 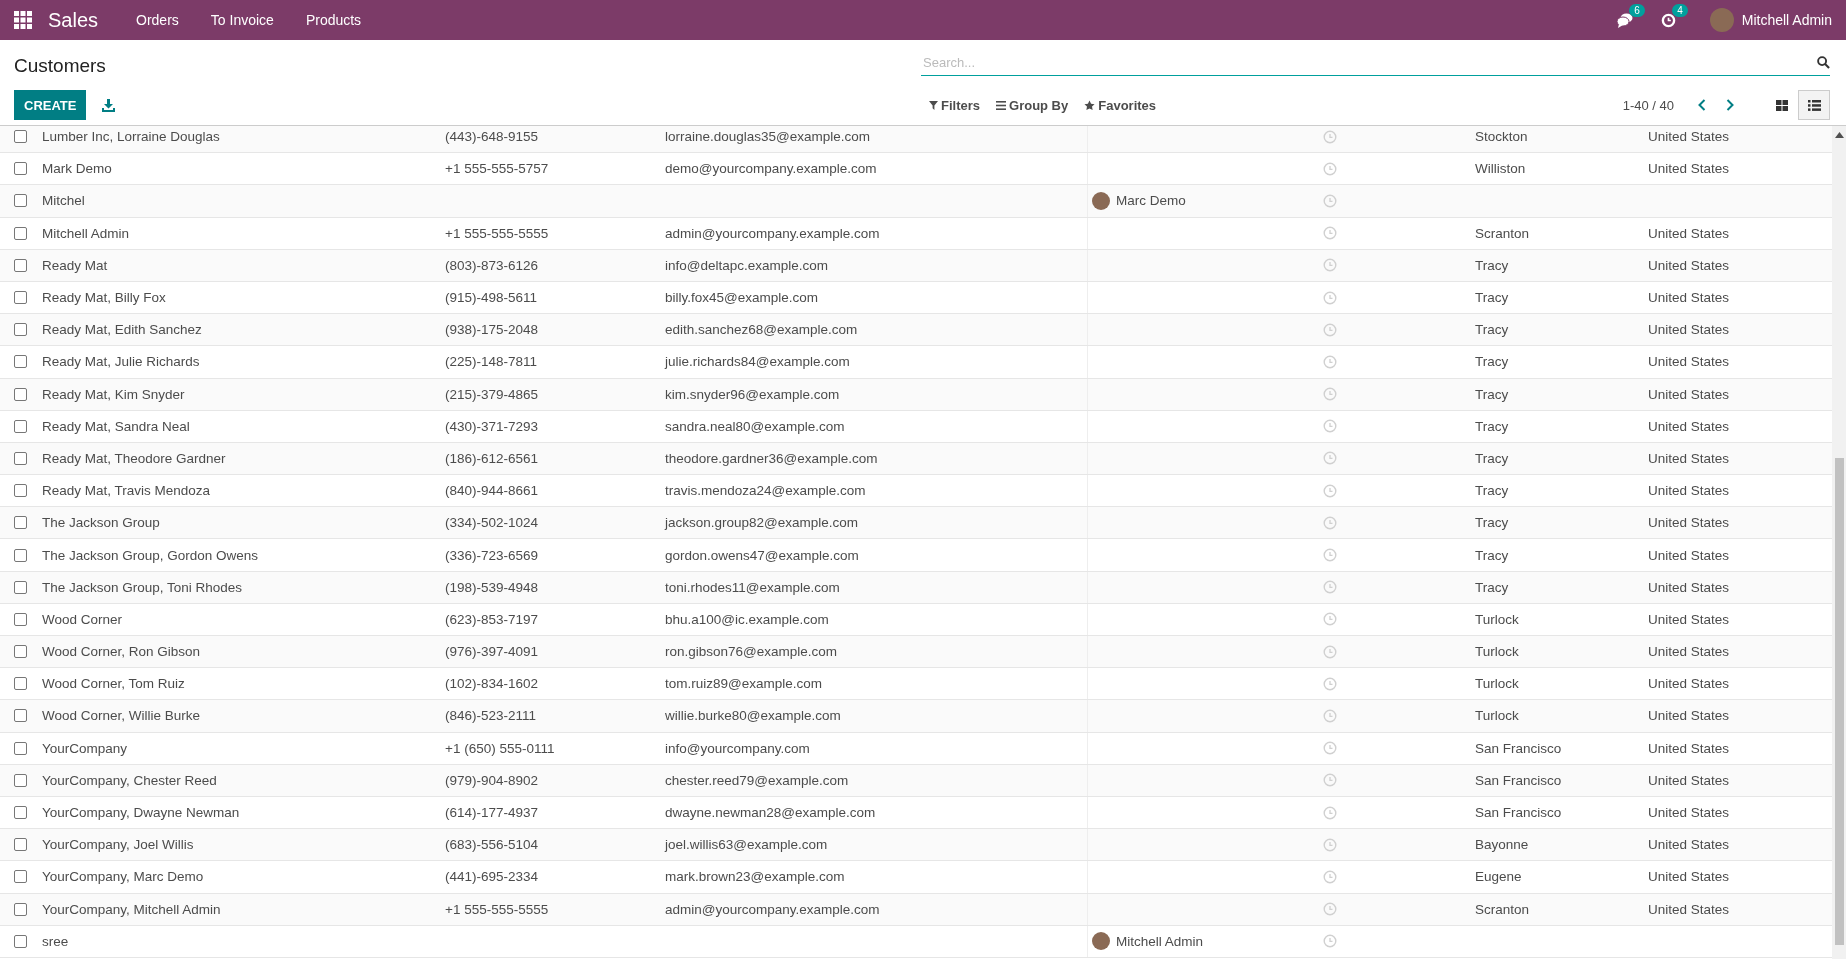 What do you see at coordinates (60, 65) in the screenshot?
I see `page-title: Customers` at bounding box center [60, 65].